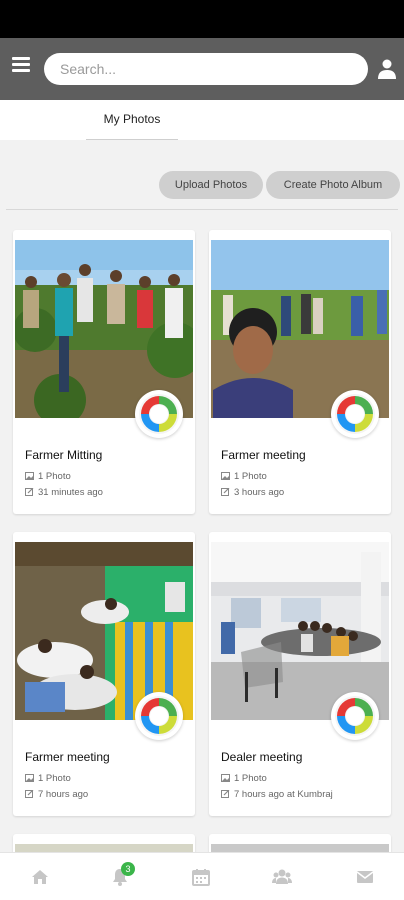  I want to click on album-card: Farmer meeting 1 Photo 3 hours ago, so click(300, 372).